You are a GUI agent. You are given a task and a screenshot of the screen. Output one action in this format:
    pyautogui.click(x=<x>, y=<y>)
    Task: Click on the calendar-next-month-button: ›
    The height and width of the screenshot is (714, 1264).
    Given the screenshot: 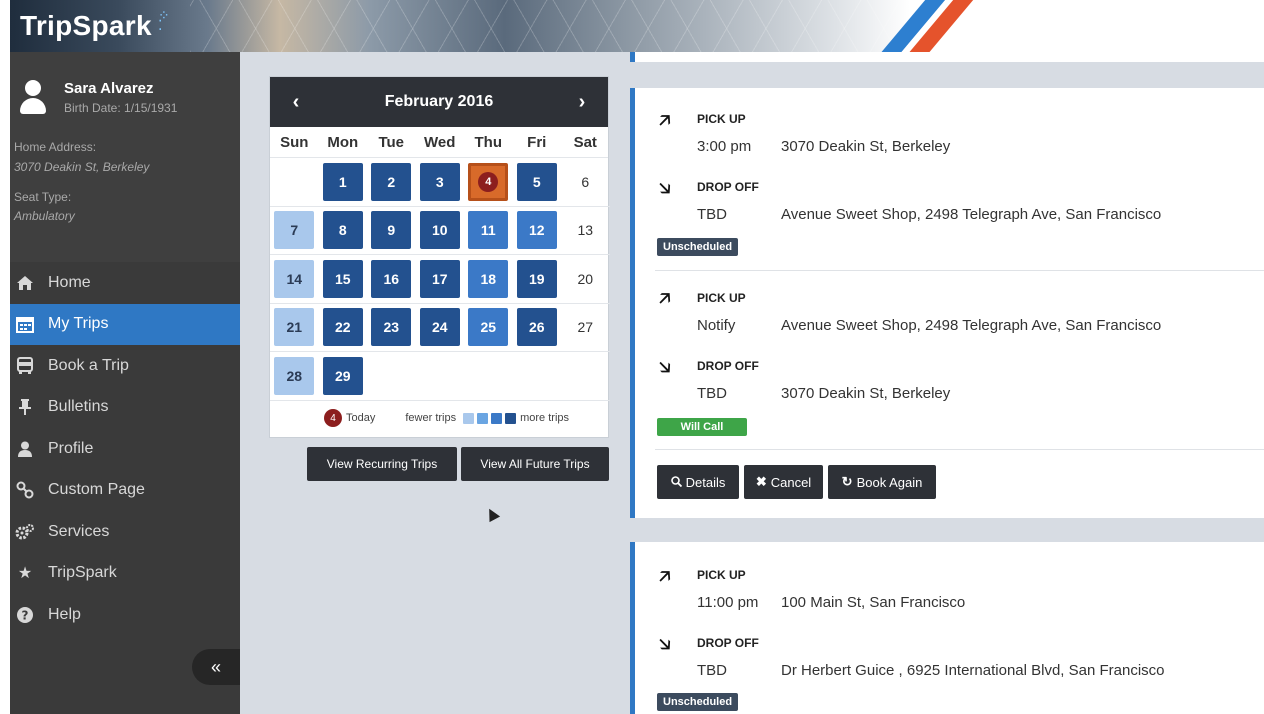 What is the action you would take?
    pyautogui.click(x=582, y=102)
    